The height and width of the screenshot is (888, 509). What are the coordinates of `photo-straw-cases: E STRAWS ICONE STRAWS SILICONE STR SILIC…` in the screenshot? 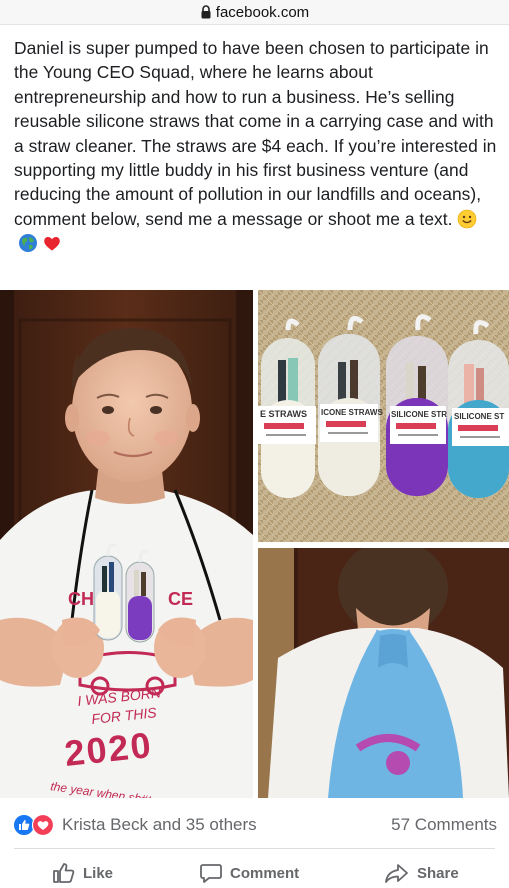 It's located at (383, 416).